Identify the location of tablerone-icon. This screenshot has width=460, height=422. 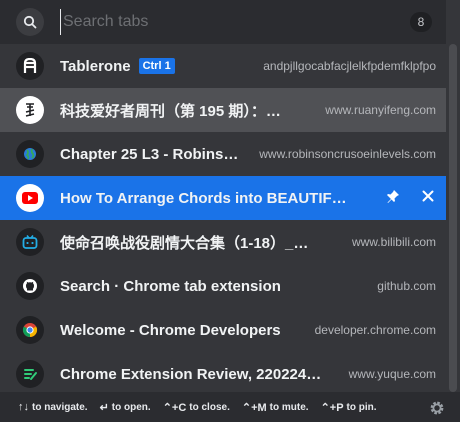
(30, 66).